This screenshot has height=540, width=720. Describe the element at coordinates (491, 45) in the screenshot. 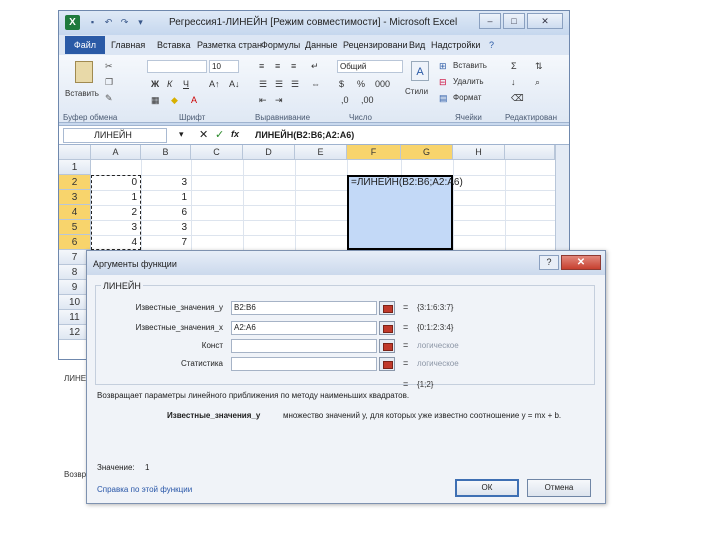

I see `help-icon: ?` at that location.